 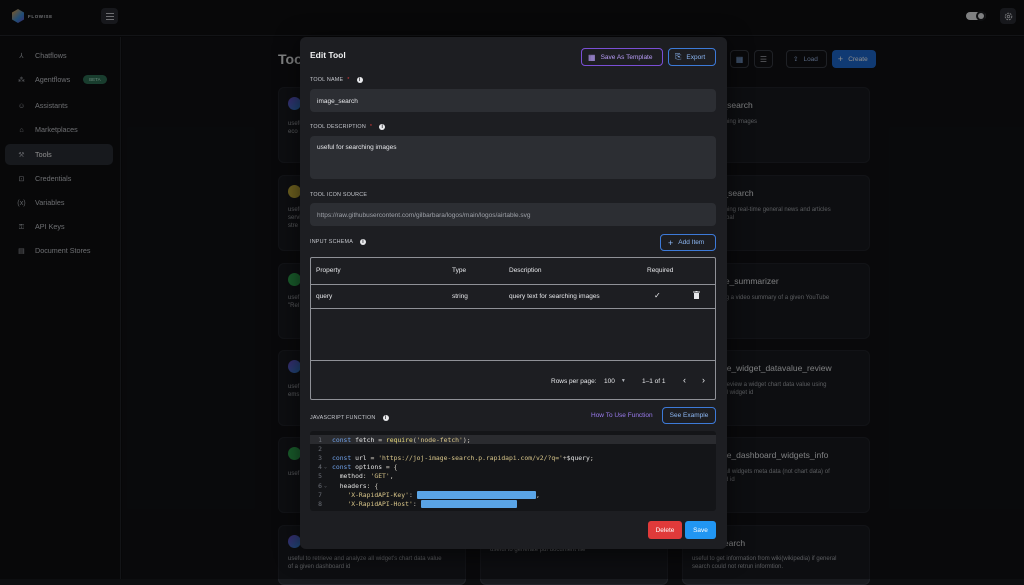 What do you see at coordinates (513, 467) in the screenshot?
I see `code-line: 4 ⌄ const options = {` at bounding box center [513, 467].